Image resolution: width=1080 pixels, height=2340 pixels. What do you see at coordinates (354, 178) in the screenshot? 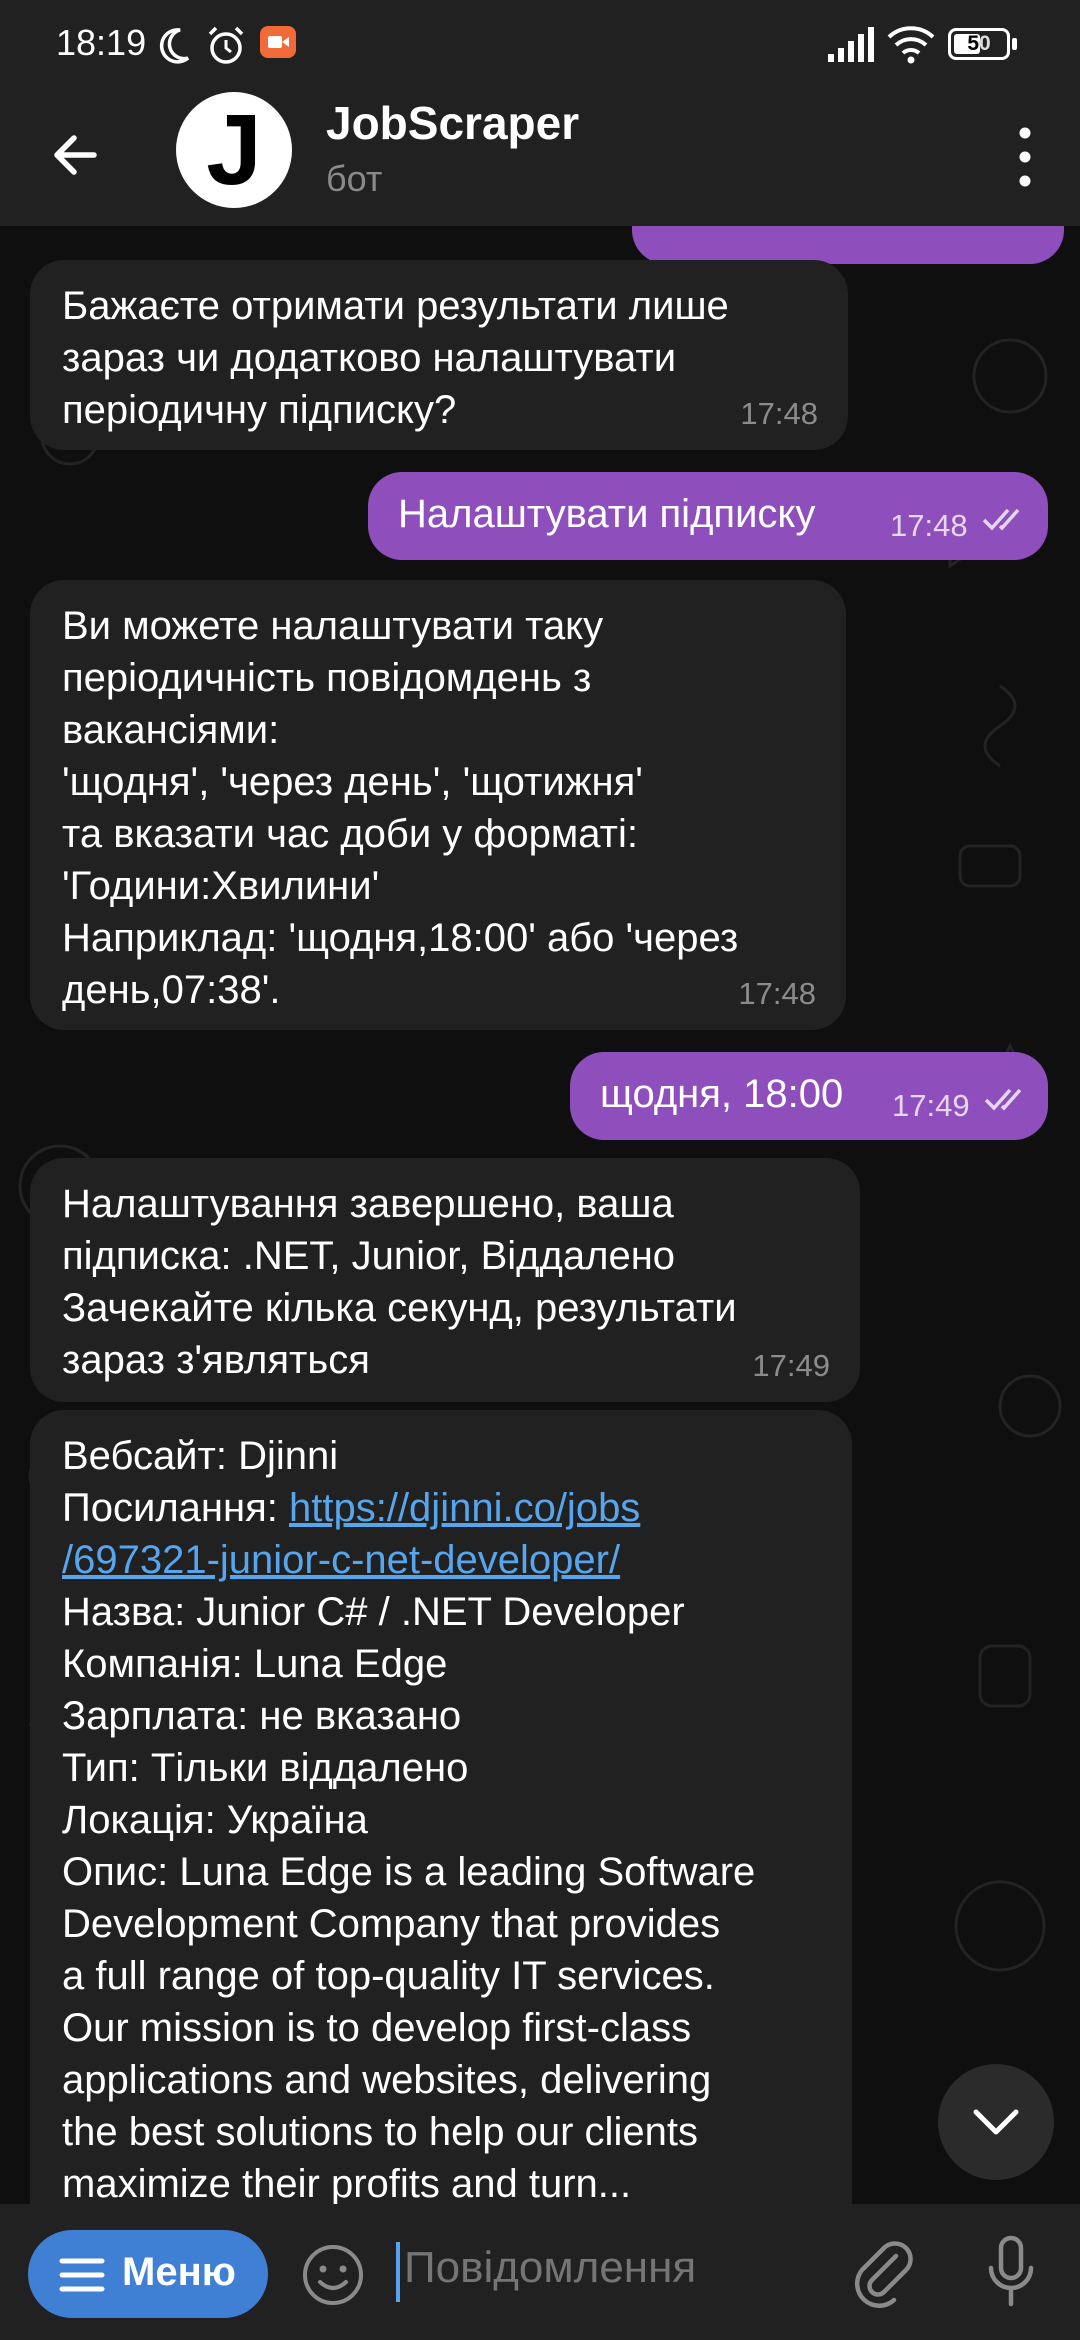
I see `chat-subtitle: бот` at bounding box center [354, 178].